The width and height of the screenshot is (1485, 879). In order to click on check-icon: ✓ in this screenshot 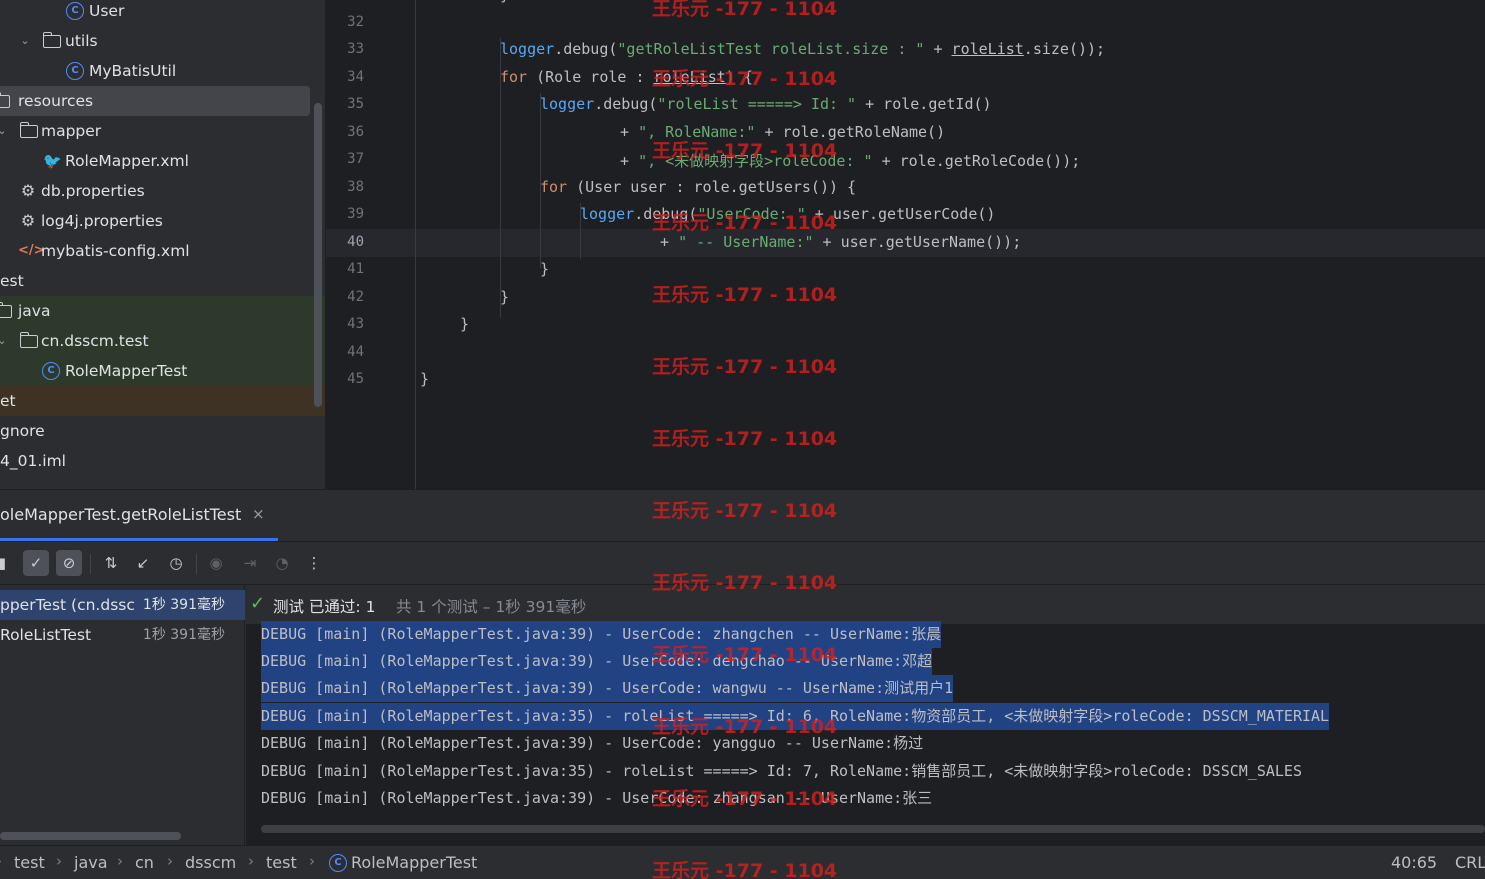, I will do `click(258, 603)`.